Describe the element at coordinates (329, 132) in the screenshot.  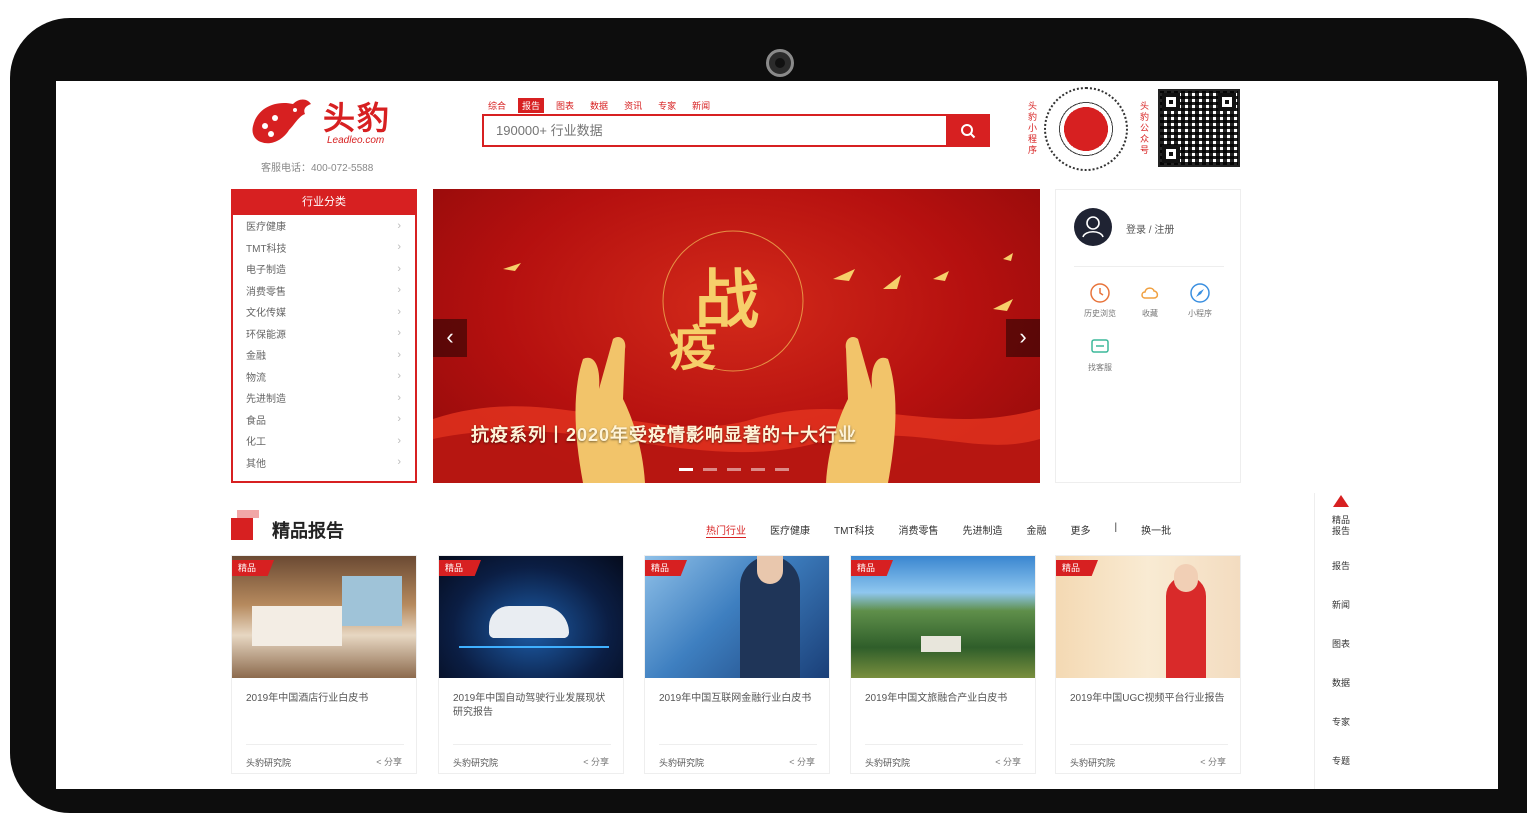
I see `site-logo: 头豹 Leadleo.com 客服电话：400-072-5588` at that location.